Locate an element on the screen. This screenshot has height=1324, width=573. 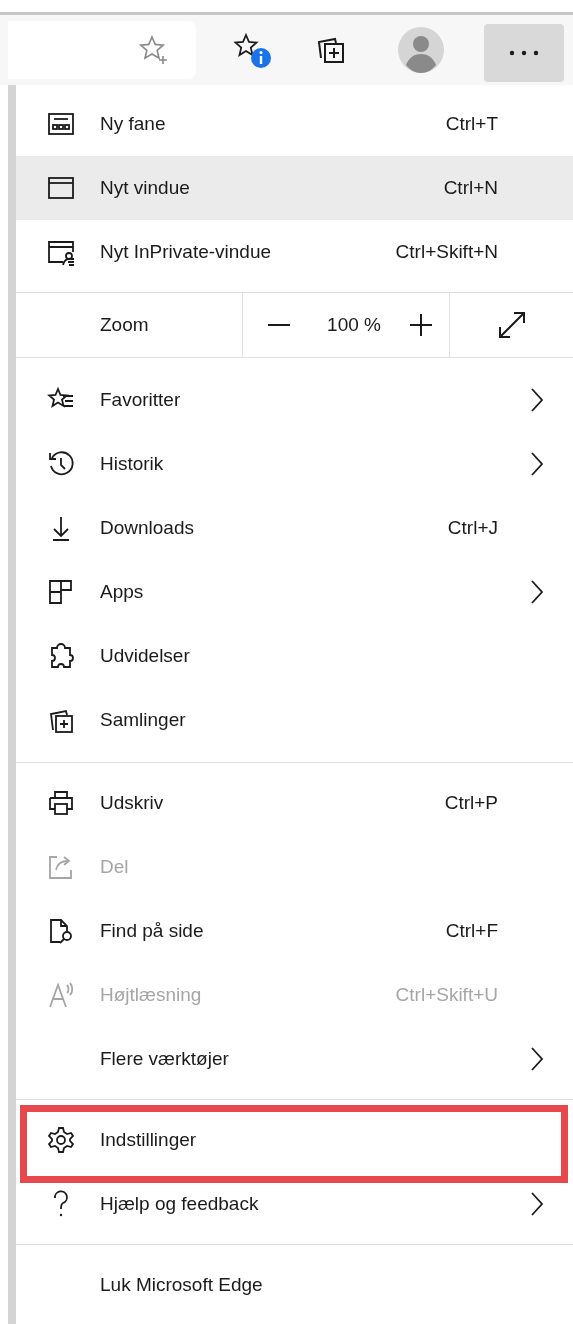
shortcut-label: Ctrl+J is located at coordinates (472, 527).